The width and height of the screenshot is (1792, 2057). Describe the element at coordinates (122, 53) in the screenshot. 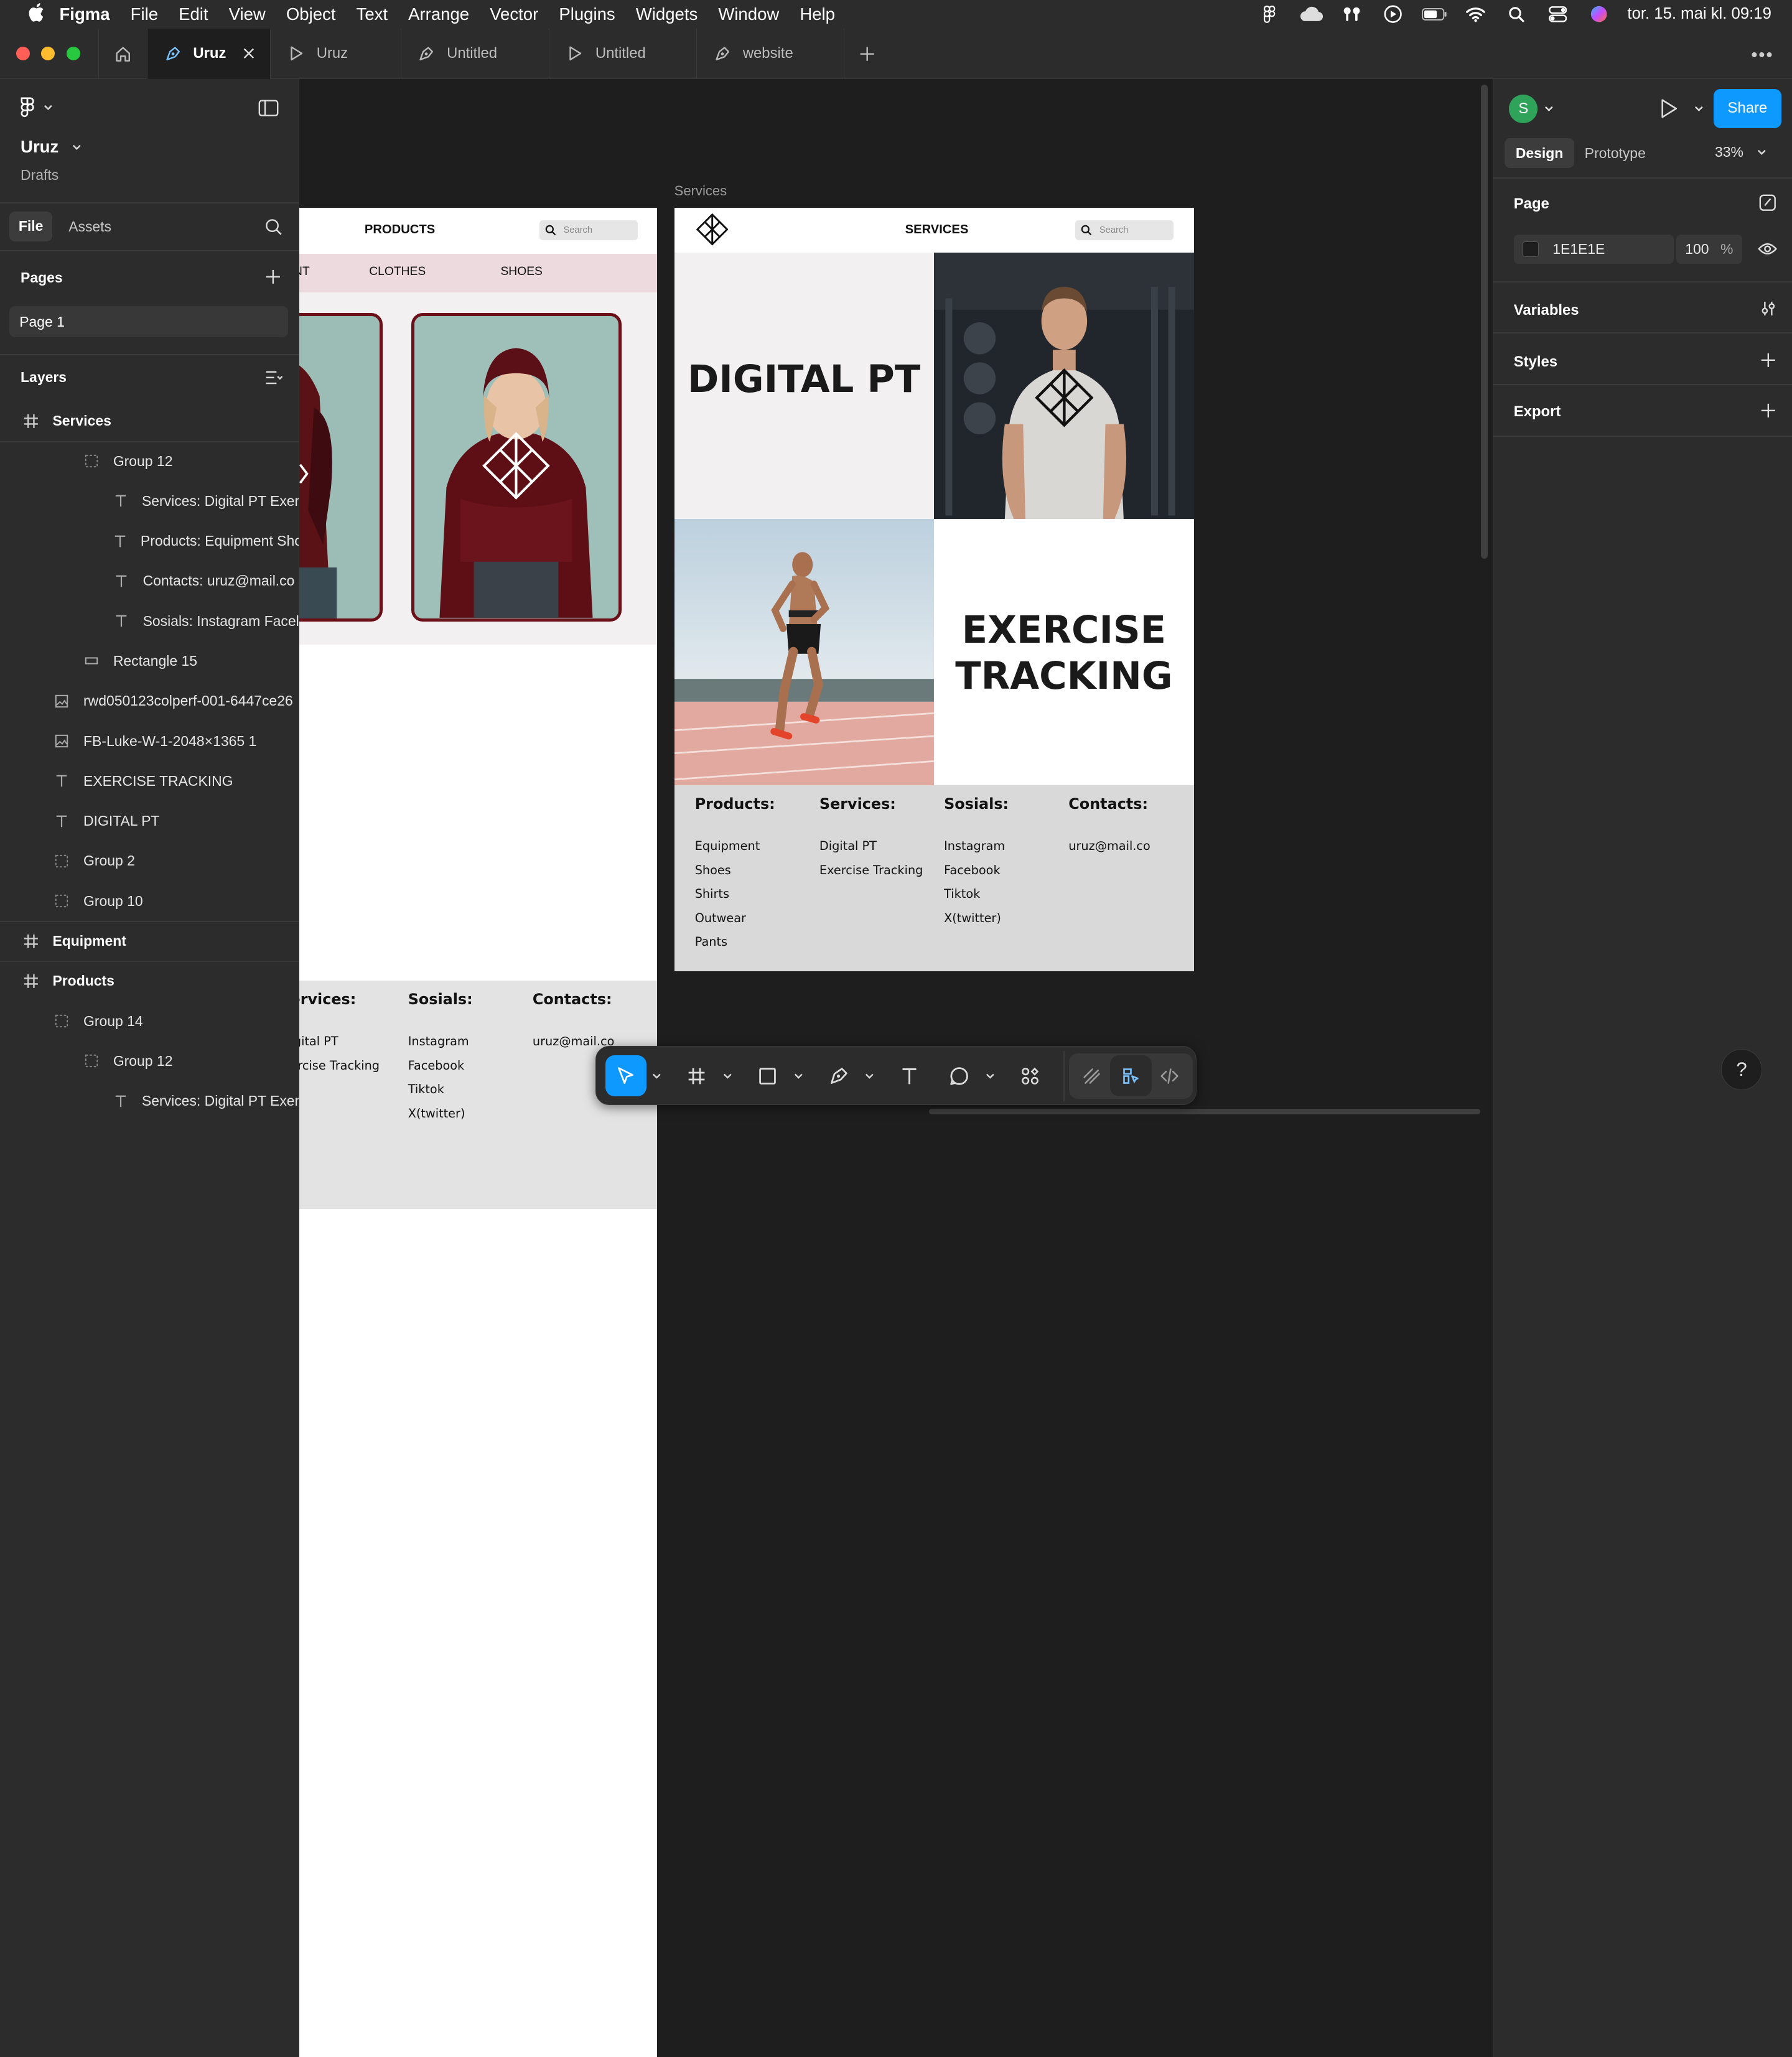

I see `home-tab` at that location.